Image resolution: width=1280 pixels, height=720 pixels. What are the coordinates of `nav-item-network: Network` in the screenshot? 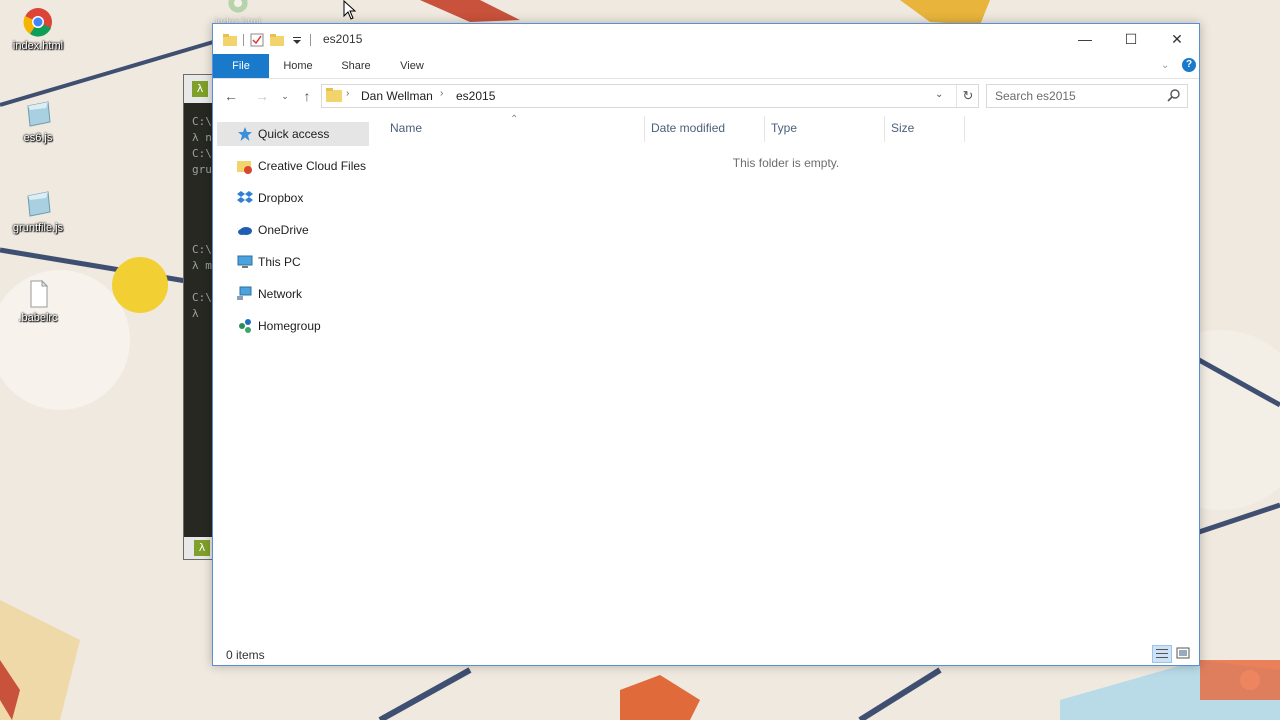 It's located at (293, 294).